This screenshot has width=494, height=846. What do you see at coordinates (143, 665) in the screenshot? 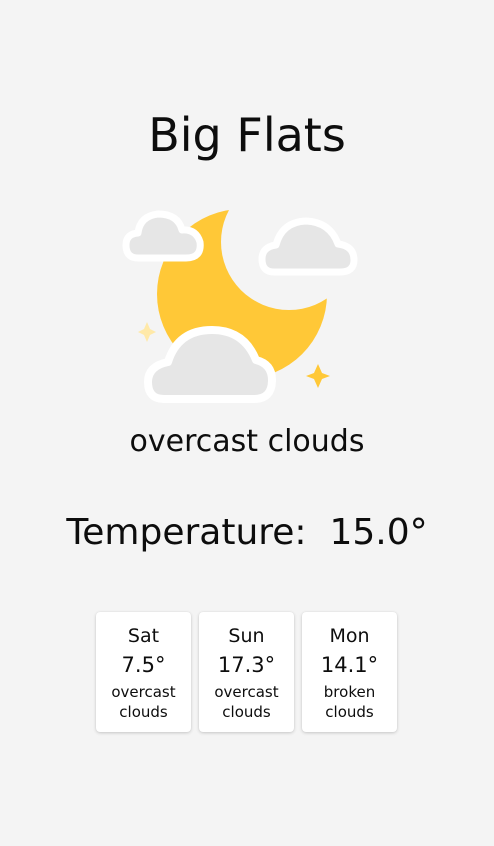
I see `forecast-temp: 7.5°` at bounding box center [143, 665].